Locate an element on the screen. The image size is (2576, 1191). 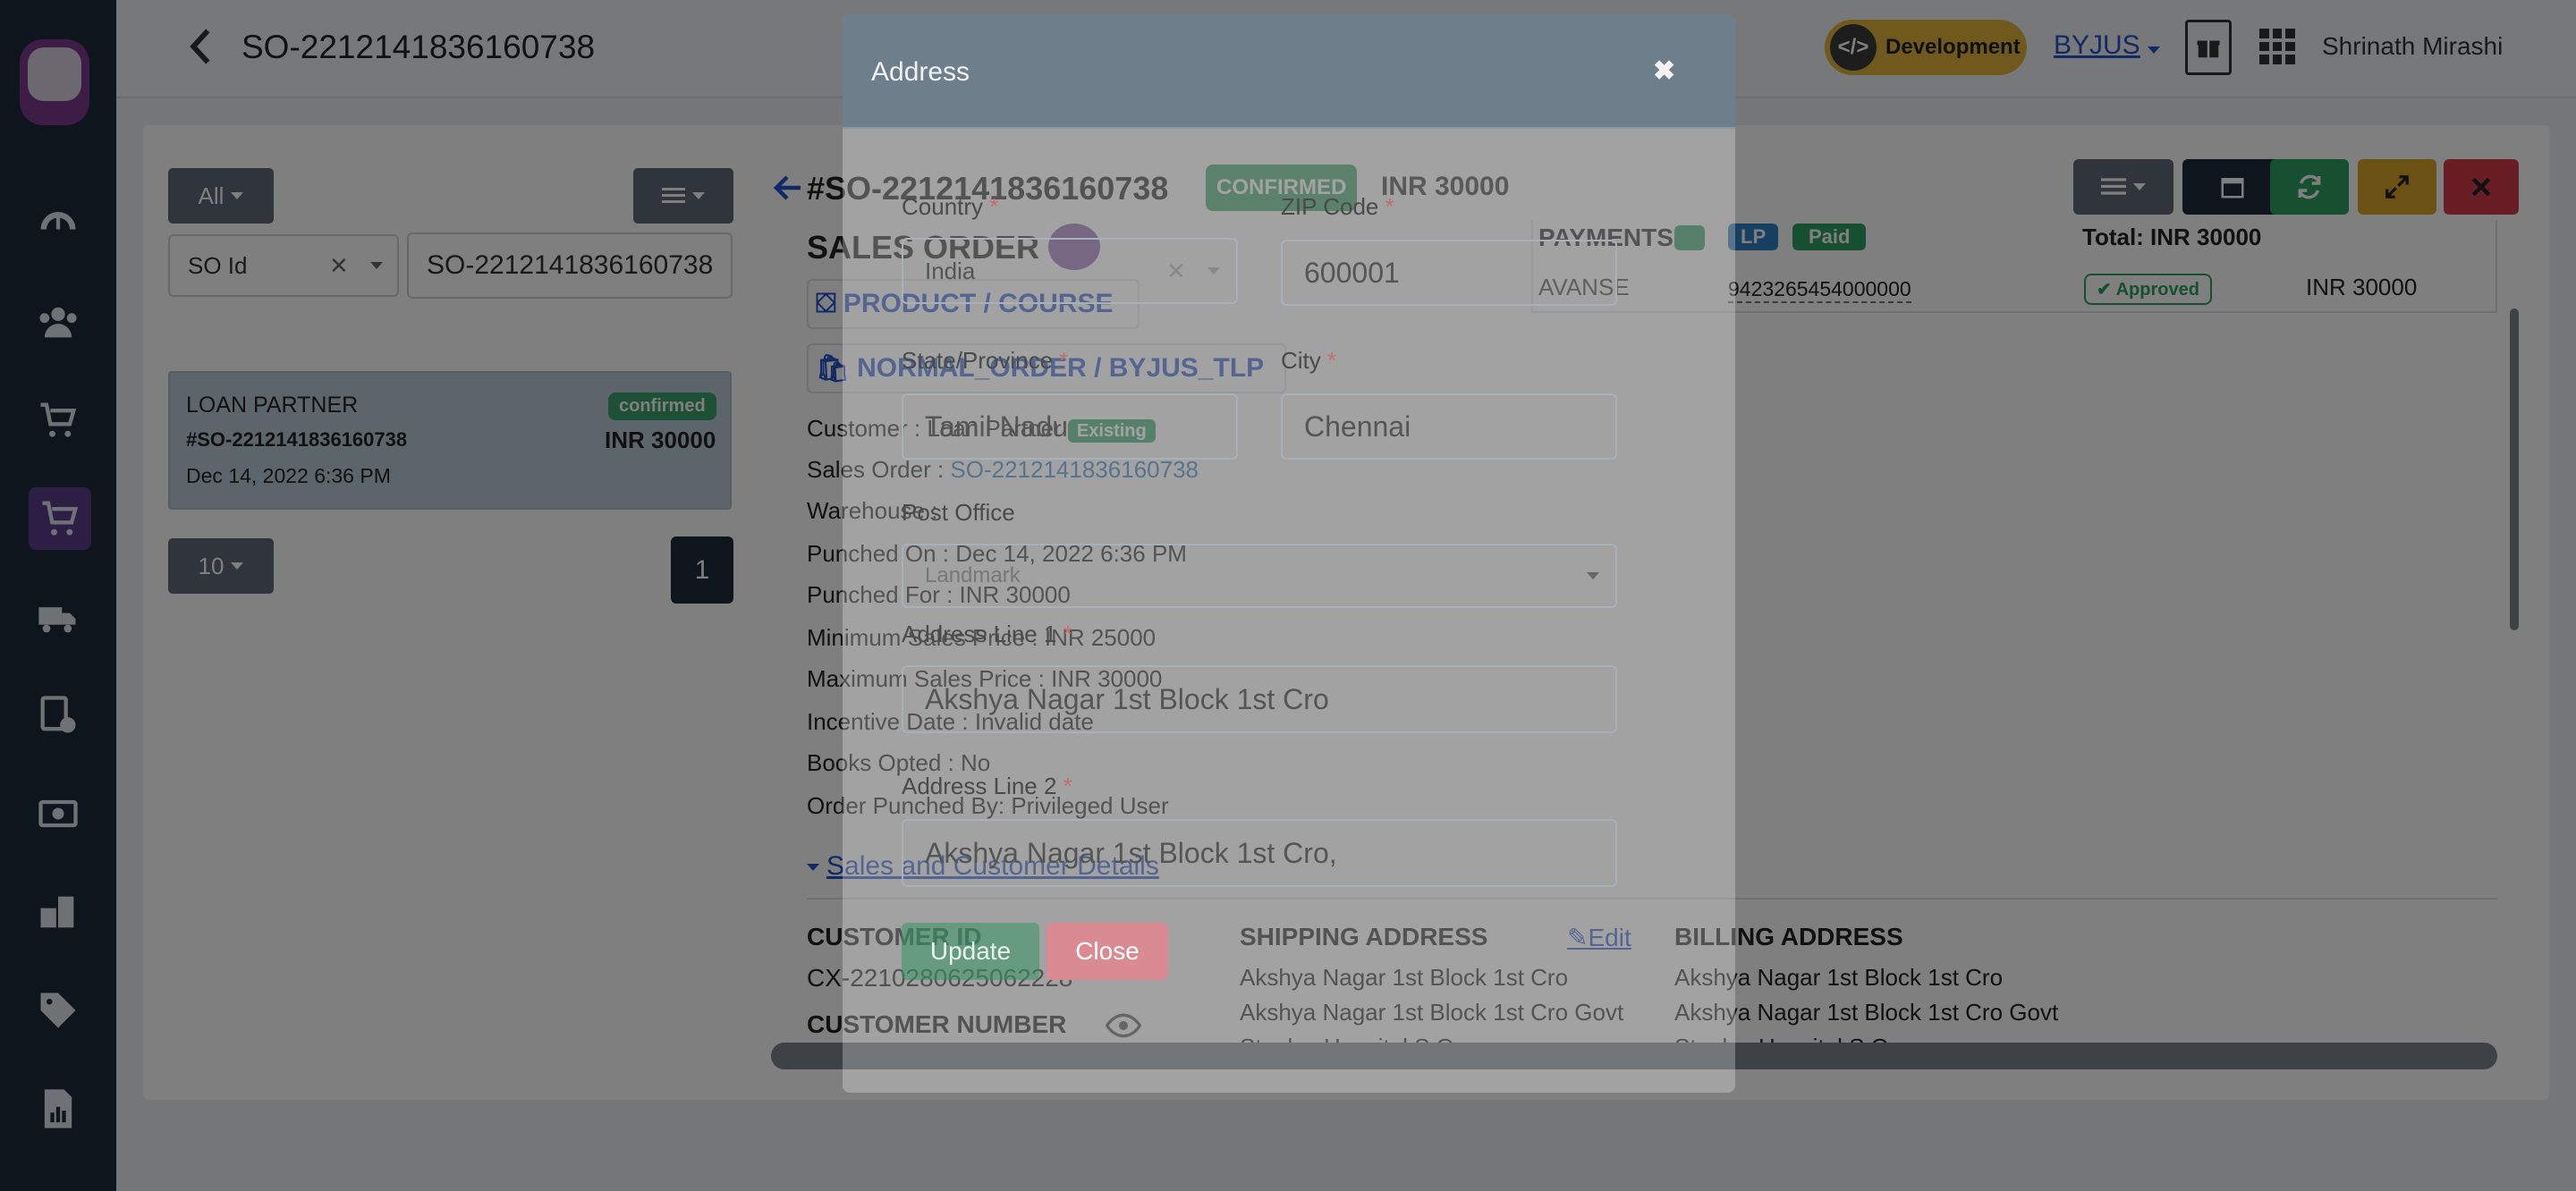
address2-label-text: Address Line 2 is located at coordinates (979, 786).